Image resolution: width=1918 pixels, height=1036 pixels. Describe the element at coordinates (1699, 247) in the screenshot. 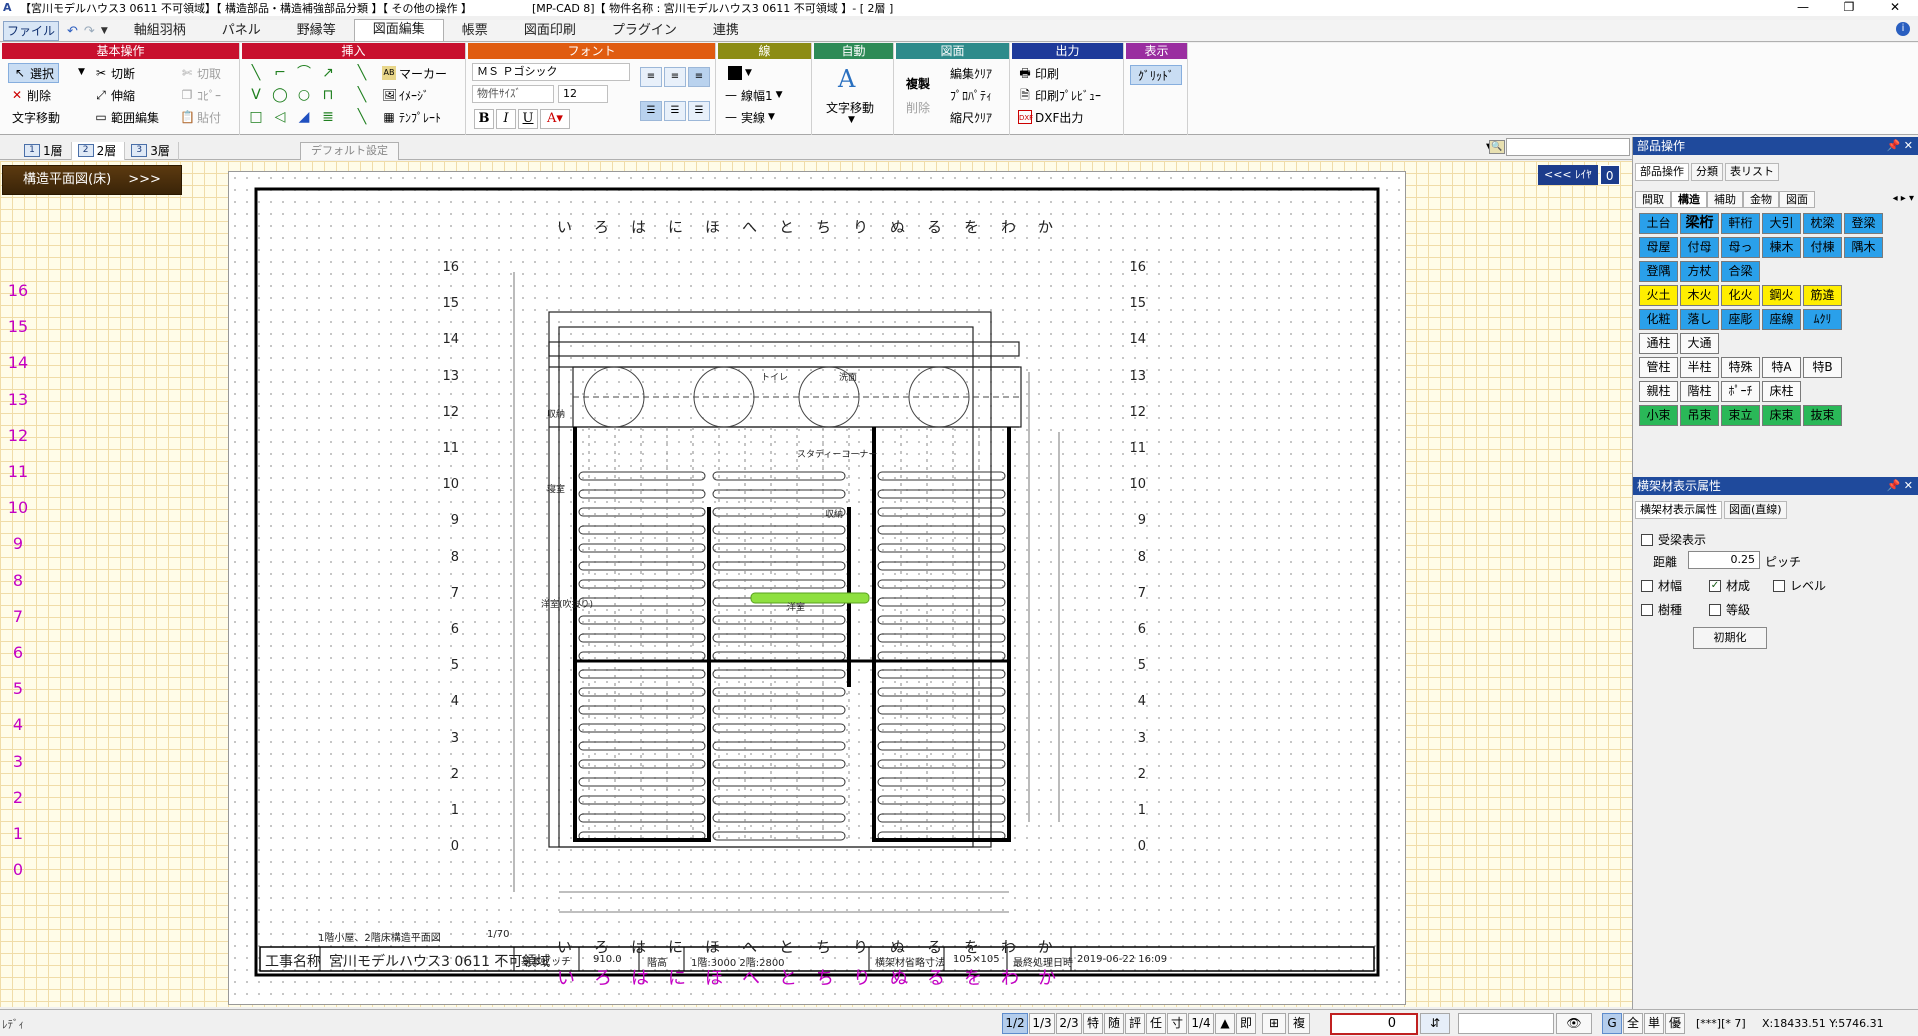

I see `part-button: 付母` at that location.